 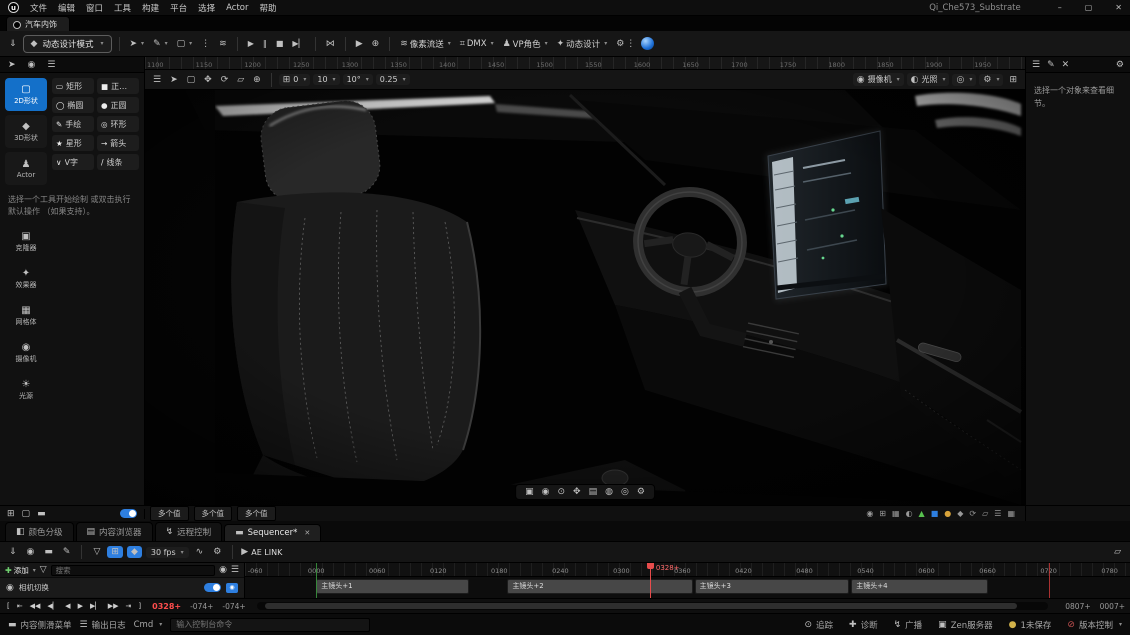 I want to click on create-camera-button: ◉, so click(x=31, y=552).